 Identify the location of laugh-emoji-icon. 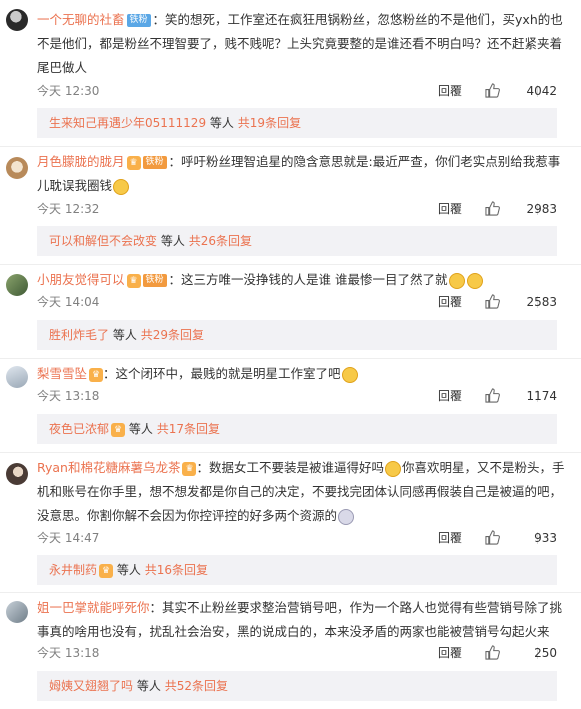
(349, 374).